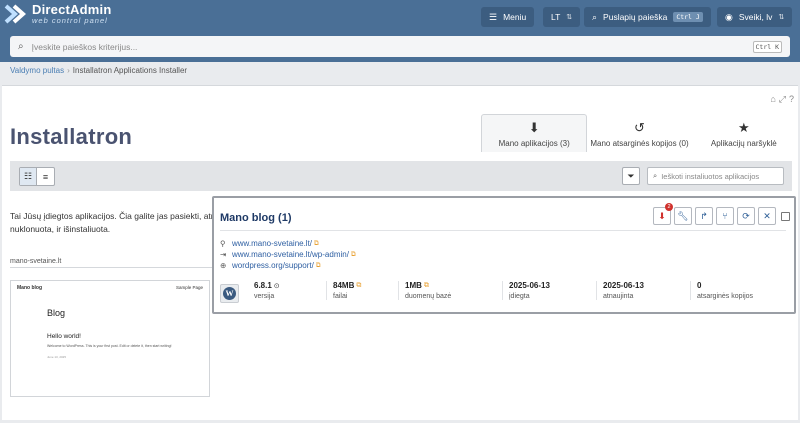 The width and height of the screenshot is (800, 423). I want to click on search-band: ⌕ Įveskite paieškos kriterijus... Ctrl K, so click(400, 48).